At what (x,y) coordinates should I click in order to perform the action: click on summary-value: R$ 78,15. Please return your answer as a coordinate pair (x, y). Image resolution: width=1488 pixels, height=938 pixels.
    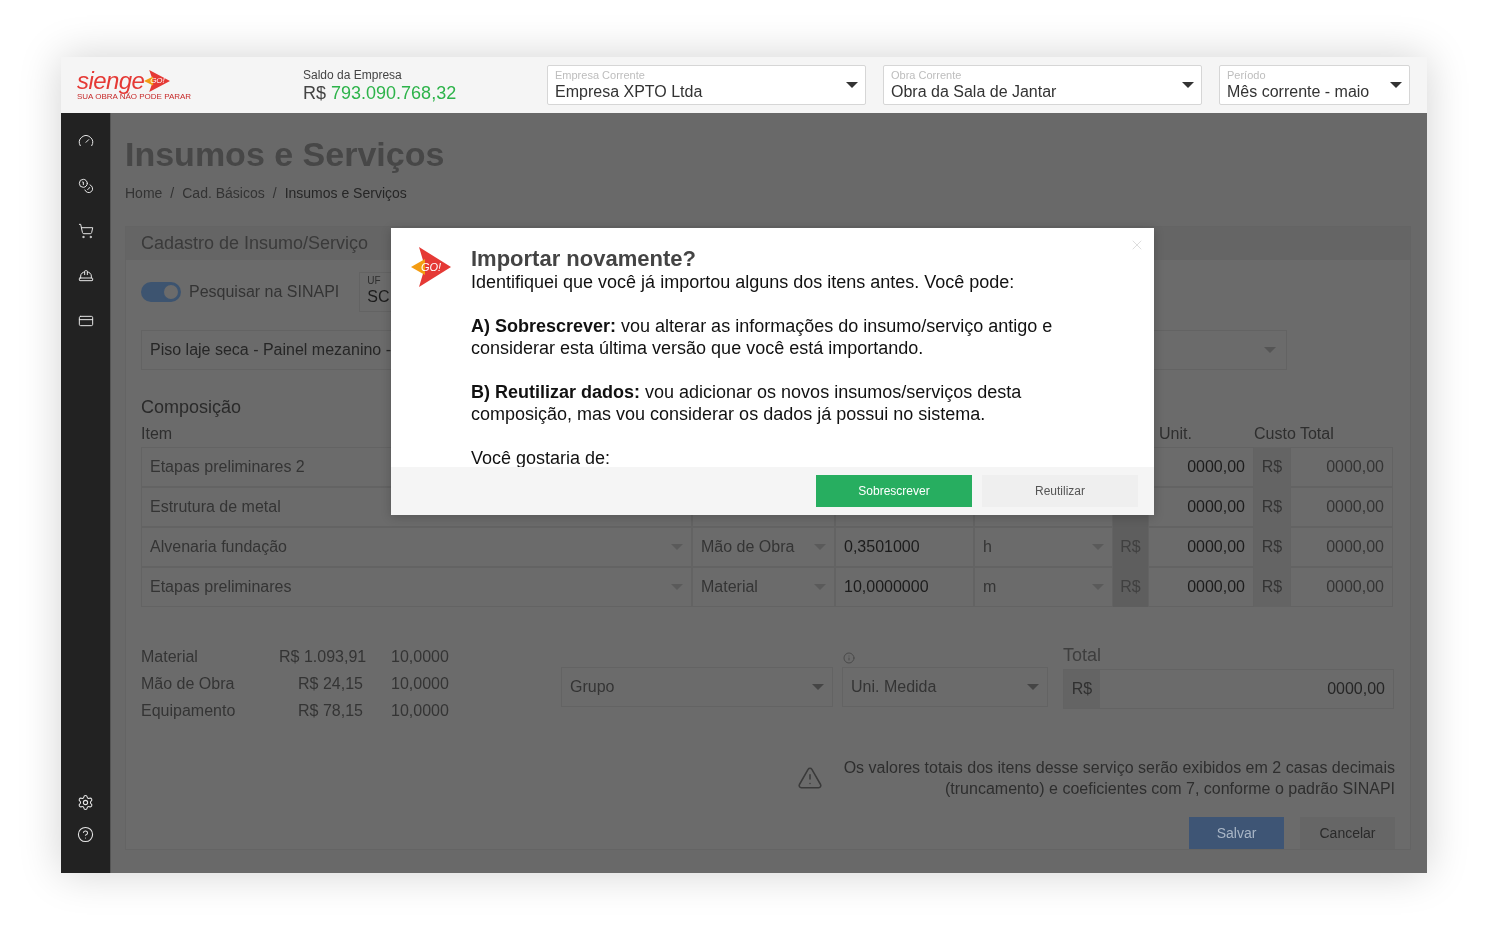
    Looking at the image, I should click on (330, 711).